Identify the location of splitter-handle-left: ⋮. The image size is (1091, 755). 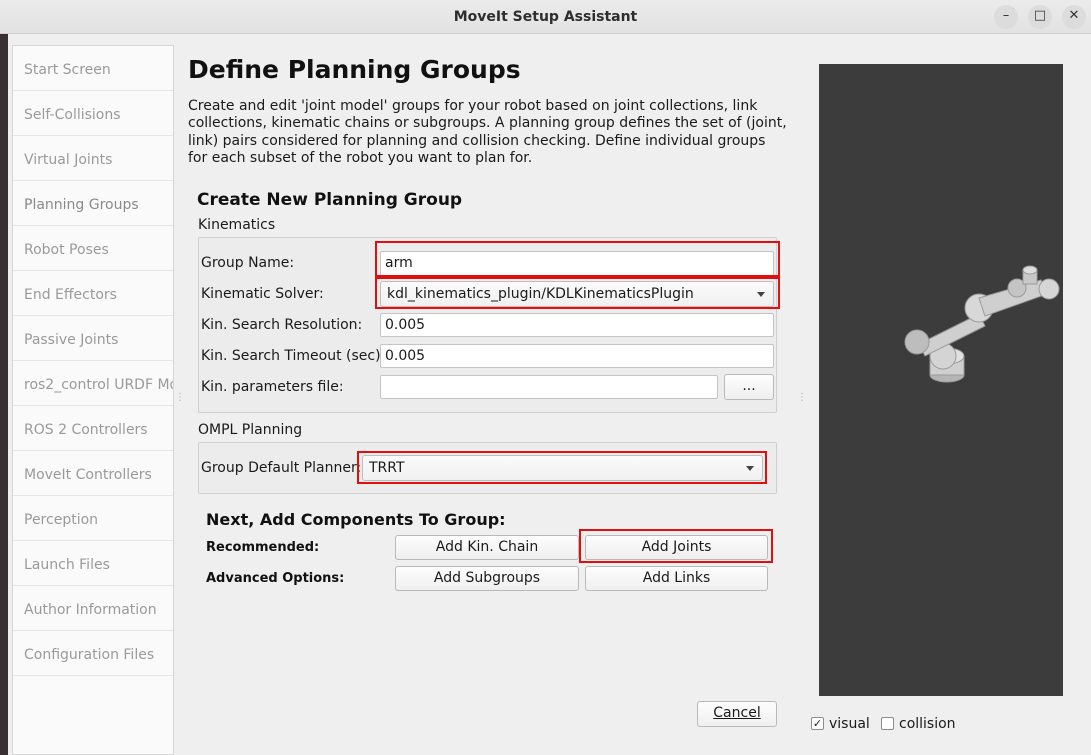
(180, 397).